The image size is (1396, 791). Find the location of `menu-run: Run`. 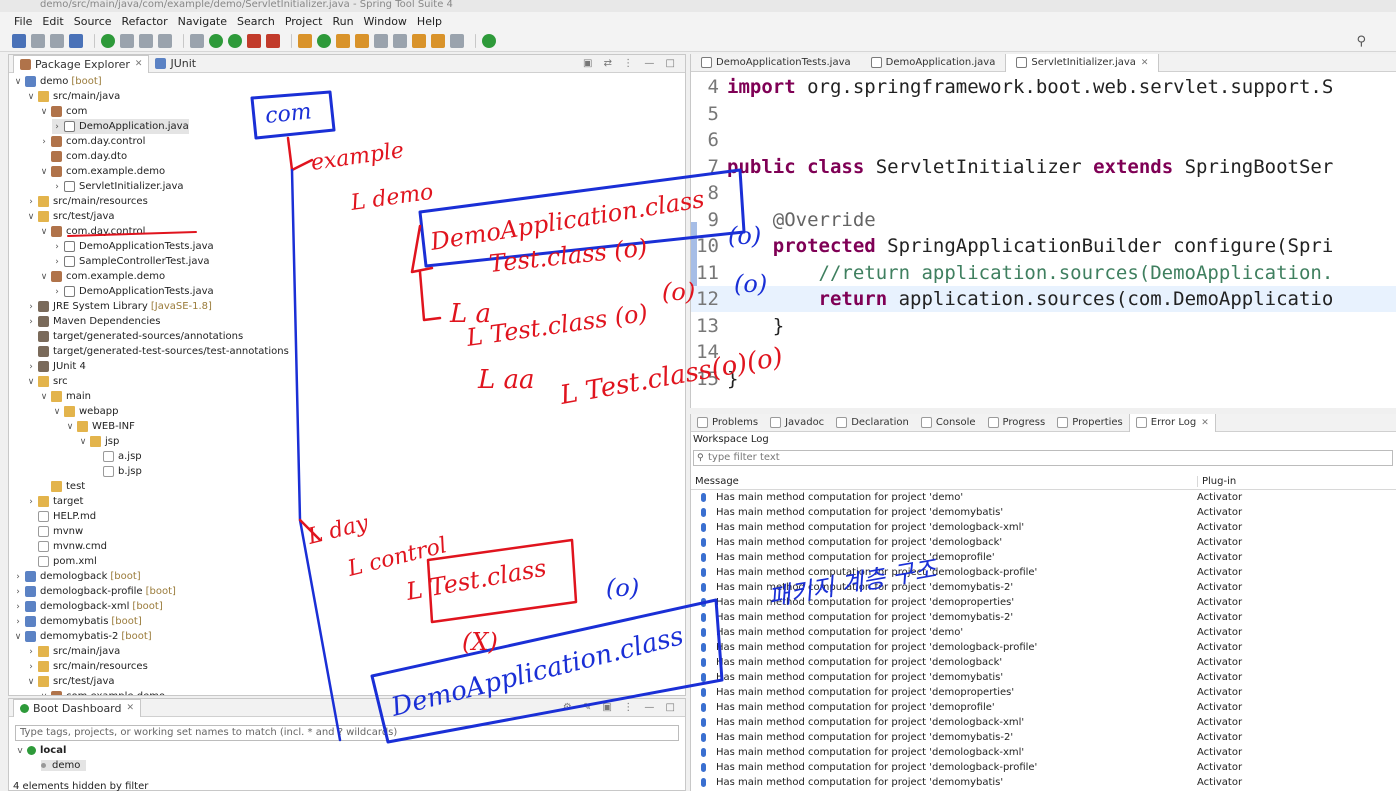

menu-run: Run is located at coordinates (342, 21).